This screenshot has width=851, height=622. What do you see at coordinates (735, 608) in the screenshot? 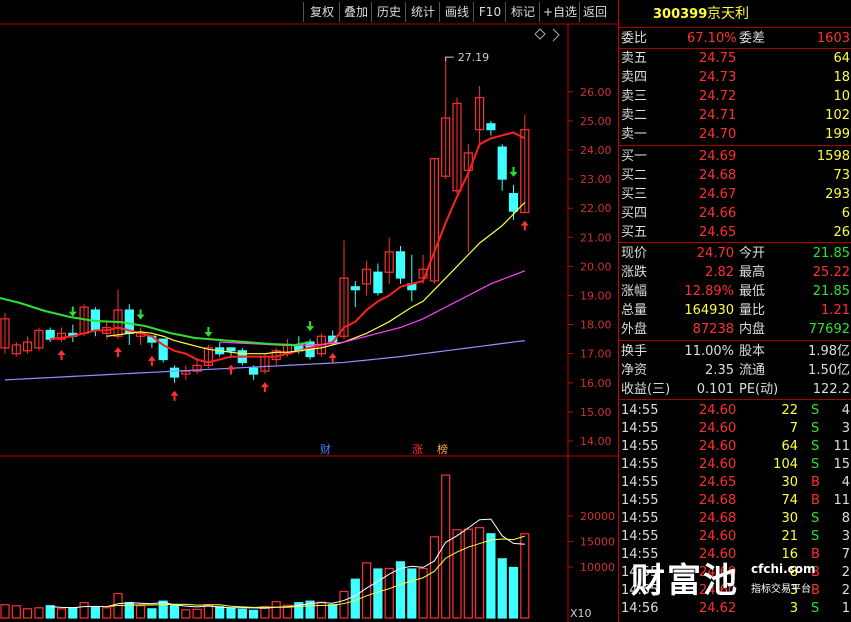
I see `tick-row: 14:56 24.62 3 S 1` at bounding box center [735, 608].